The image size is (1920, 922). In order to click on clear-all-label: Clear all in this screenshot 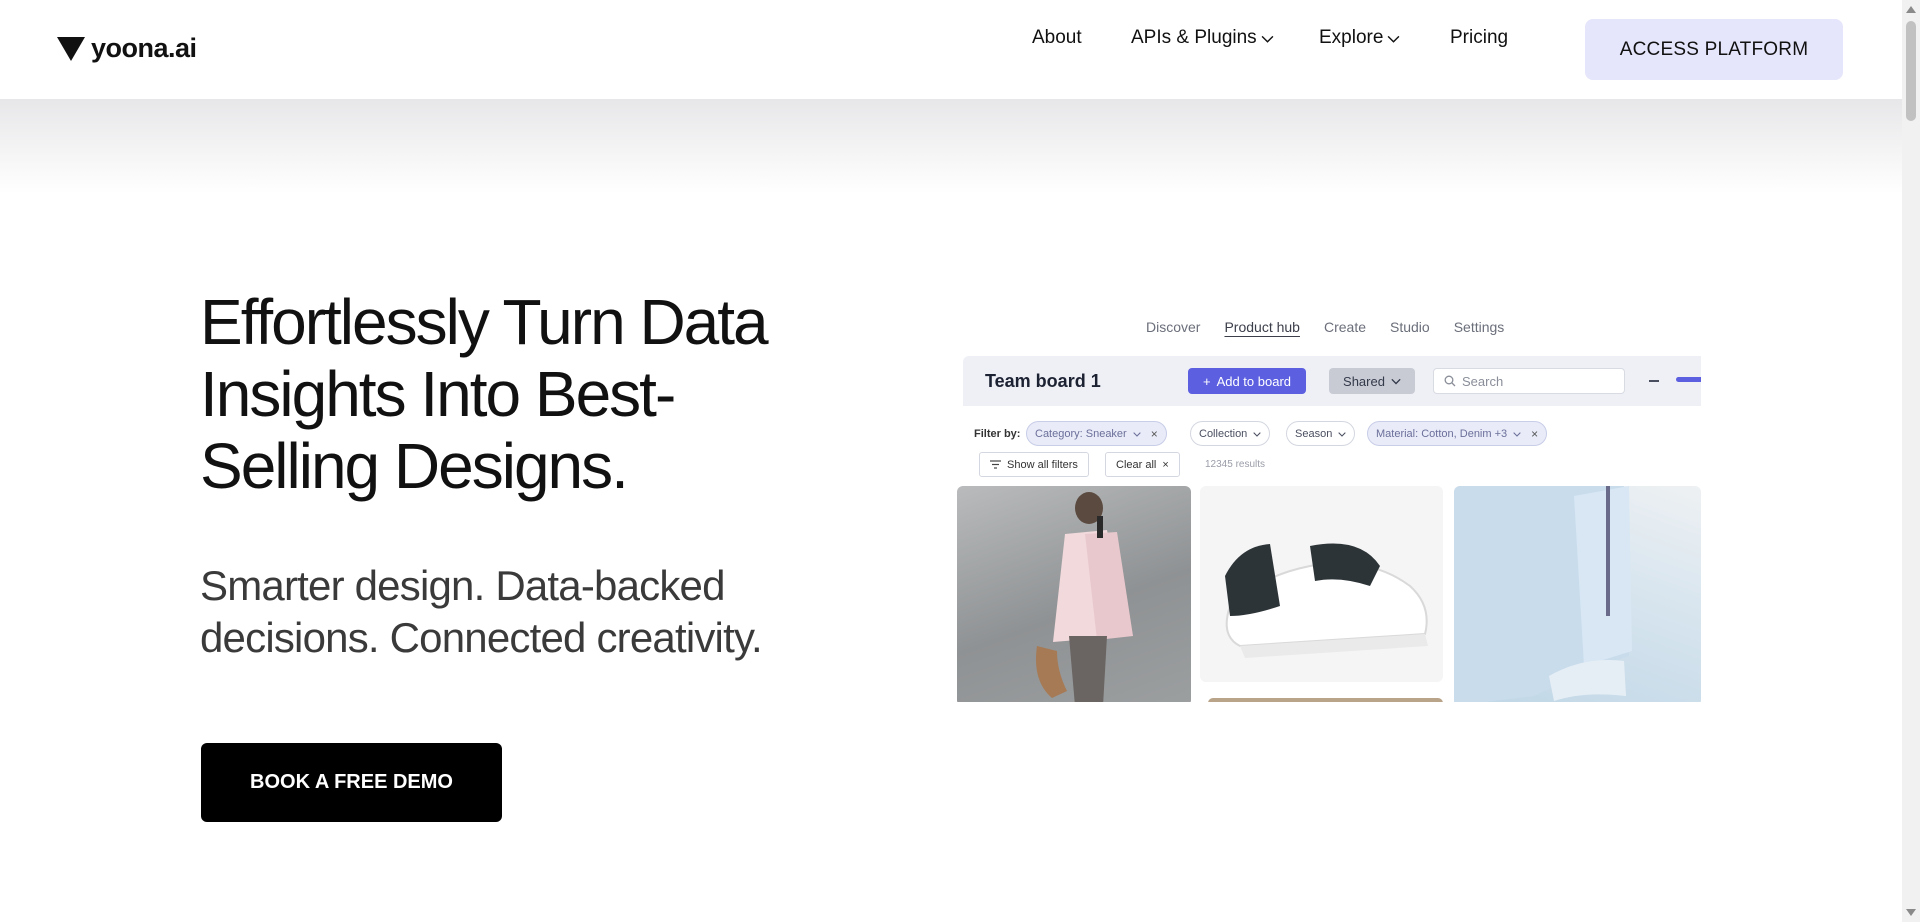, I will do `click(1136, 464)`.